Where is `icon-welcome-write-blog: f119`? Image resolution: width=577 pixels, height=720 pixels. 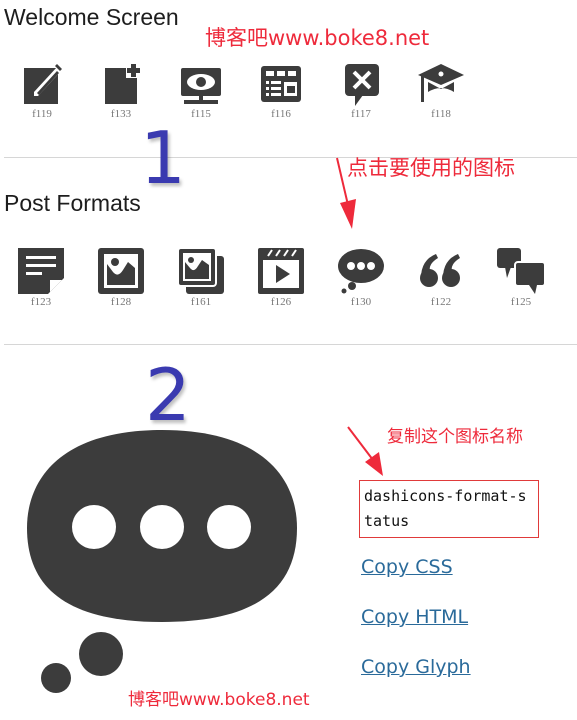
icon-welcome-write-blog: f119 is located at coordinates (42, 91).